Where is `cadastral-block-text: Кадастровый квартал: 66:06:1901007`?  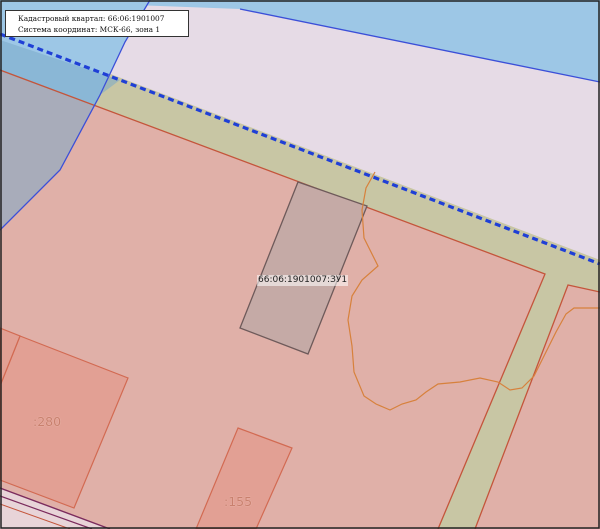 cadastral-block-text: Кадастровый квартал: 66:06:1901007 is located at coordinates (91, 18).